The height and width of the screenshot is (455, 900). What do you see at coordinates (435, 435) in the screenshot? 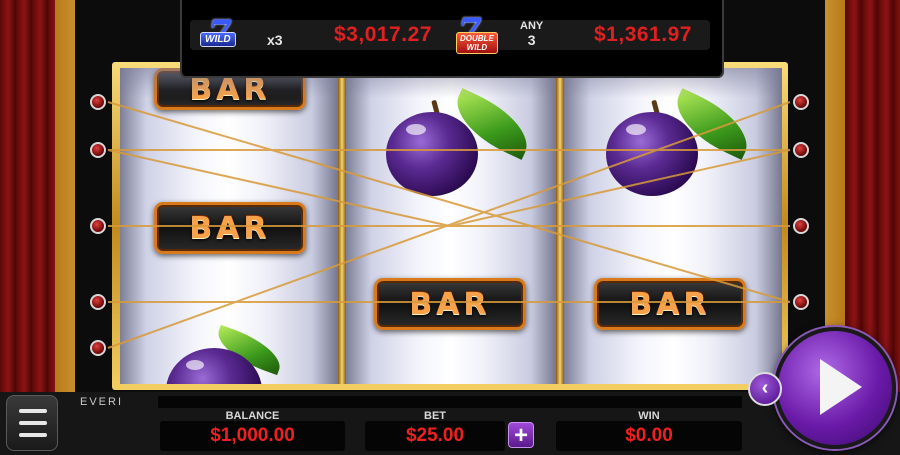
I see `bet-value: $25.00` at bounding box center [435, 435].